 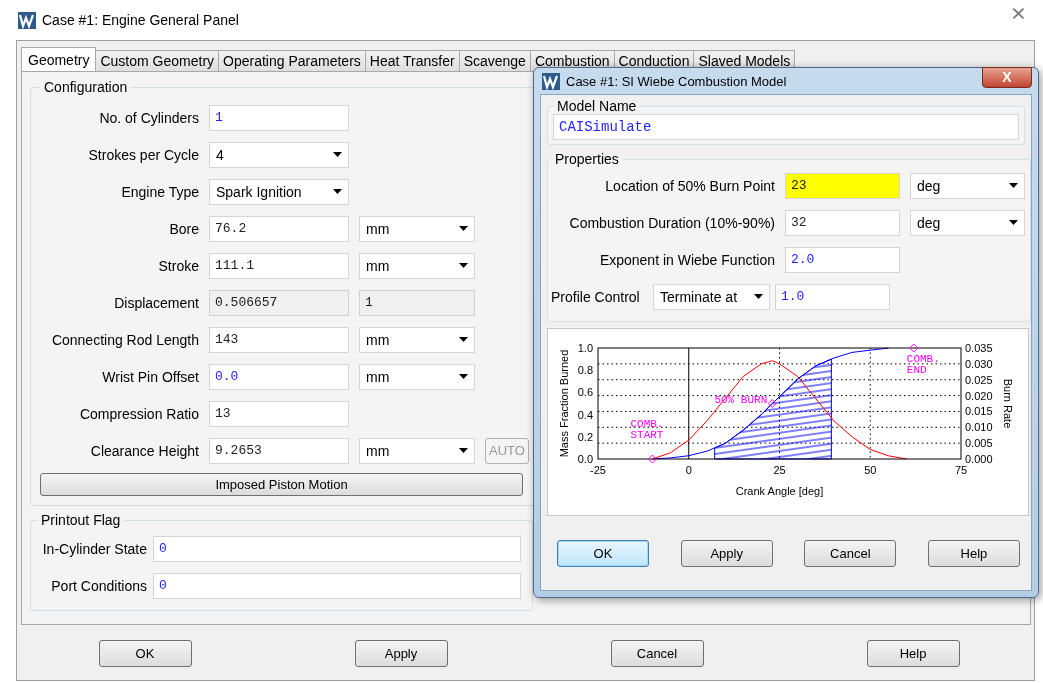 What do you see at coordinates (923, 364) in the screenshot?
I see `chart-annotation: COMB. END` at bounding box center [923, 364].